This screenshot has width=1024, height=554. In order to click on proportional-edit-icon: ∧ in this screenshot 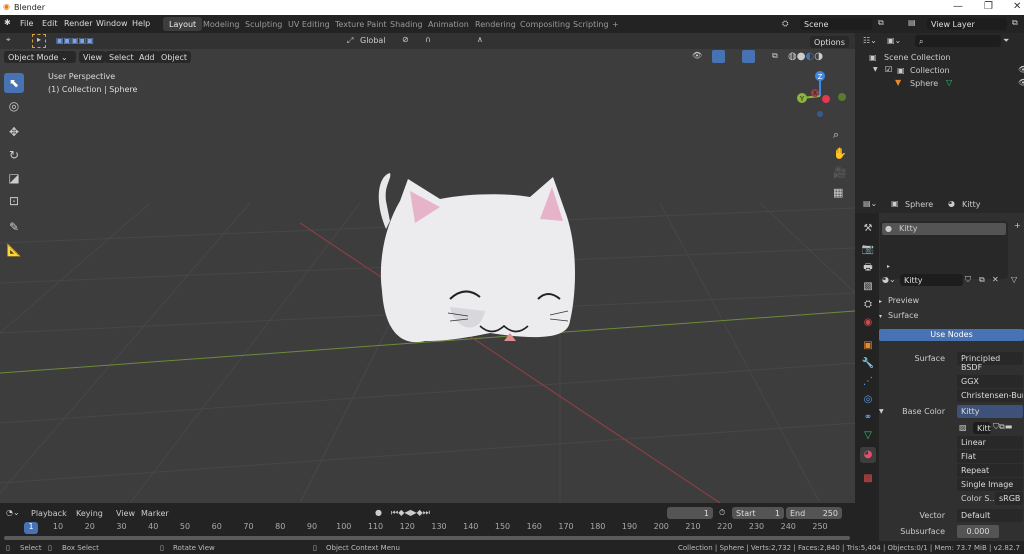, I will do `click(480, 39)`.